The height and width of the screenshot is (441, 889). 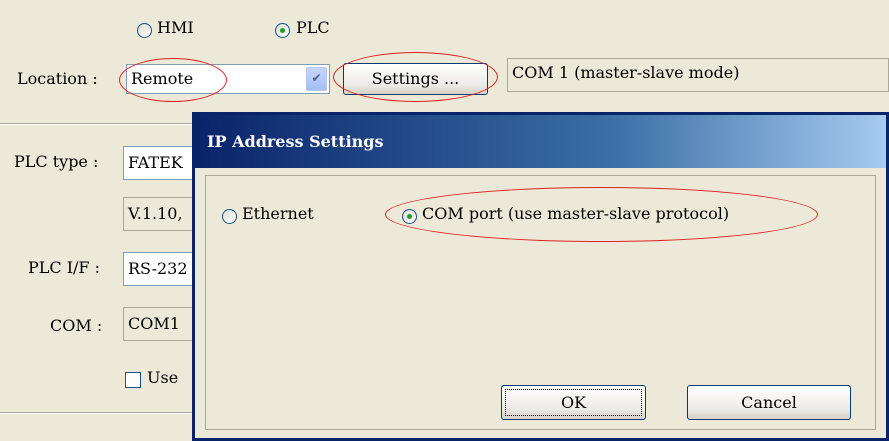 I want to click on use-checkbox, so click(x=133, y=380).